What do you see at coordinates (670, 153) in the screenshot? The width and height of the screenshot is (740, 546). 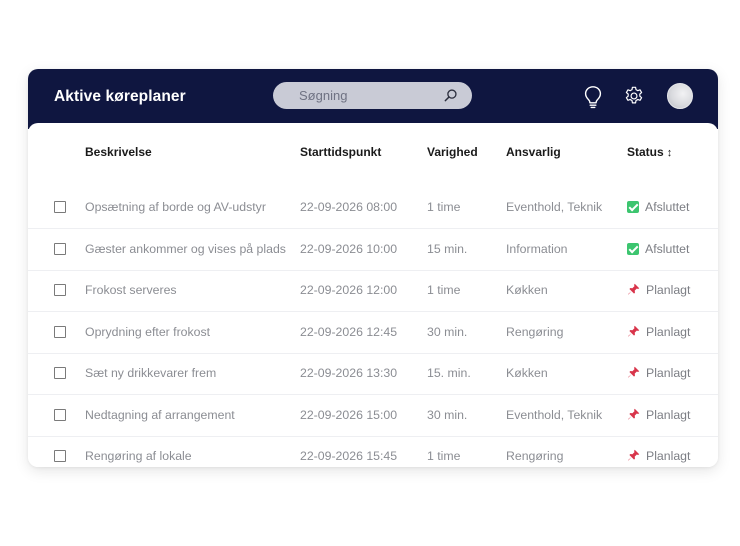 I see `sort-icon: ↕` at bounding box center [670, 153].